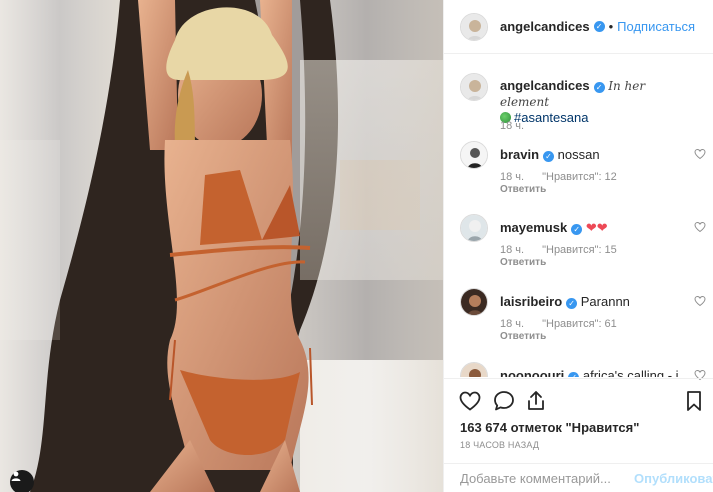 This screenshot has height=492, width=713. What do you see at coordinates (549, 427) in the screenshot?
I see `likes-count: 163 674 отметок "Нравится"` at bounding box center [549, 427].